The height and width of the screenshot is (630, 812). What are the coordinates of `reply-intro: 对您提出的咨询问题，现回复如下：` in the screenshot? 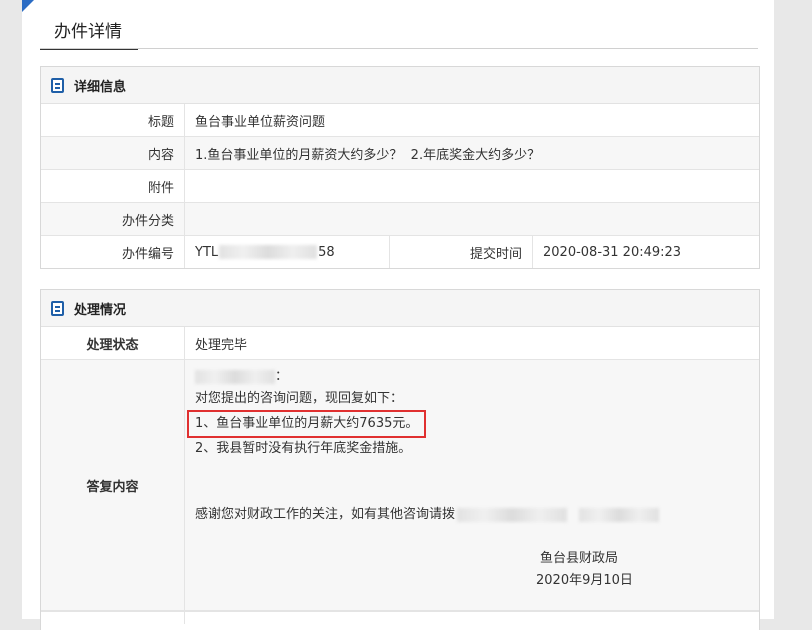 It's located at (299, 398).